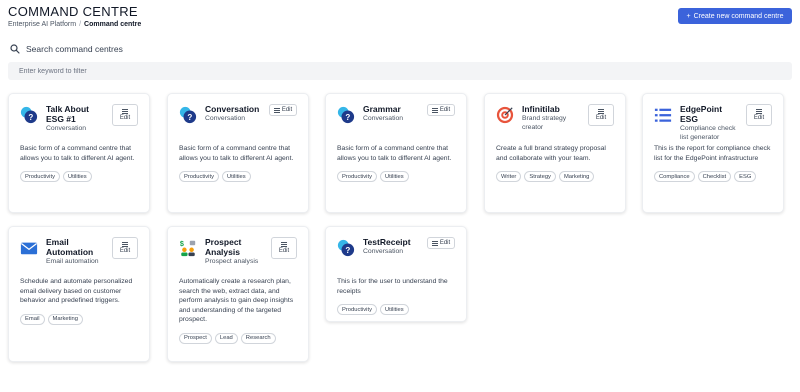 This screenshot has width=800, height=392. I want to click on target-icon, so click(505, 115).